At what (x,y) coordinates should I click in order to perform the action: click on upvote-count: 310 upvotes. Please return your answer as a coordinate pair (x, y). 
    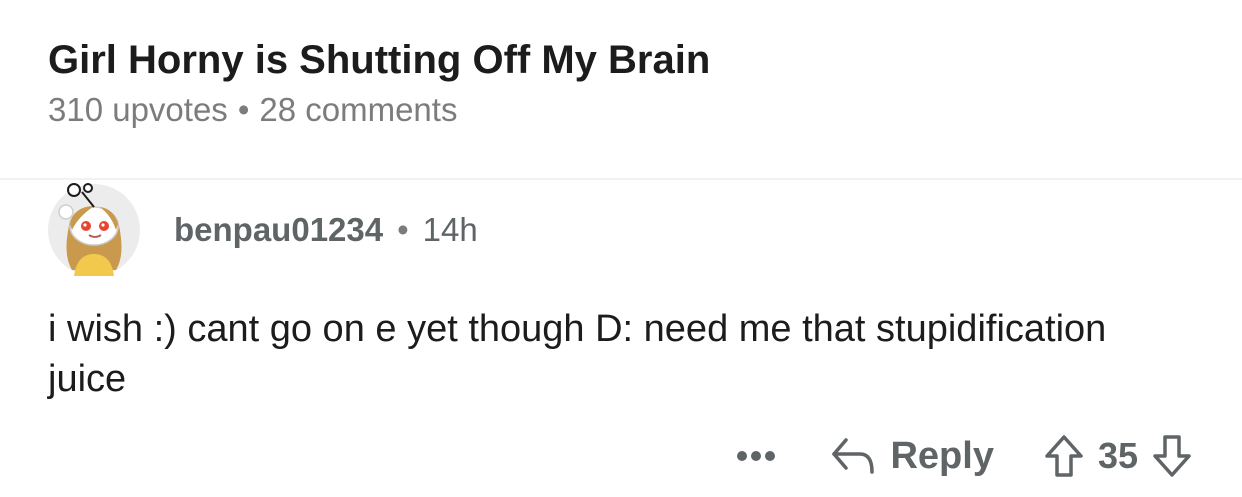
    Looking at the image, I should click on (138, 109).